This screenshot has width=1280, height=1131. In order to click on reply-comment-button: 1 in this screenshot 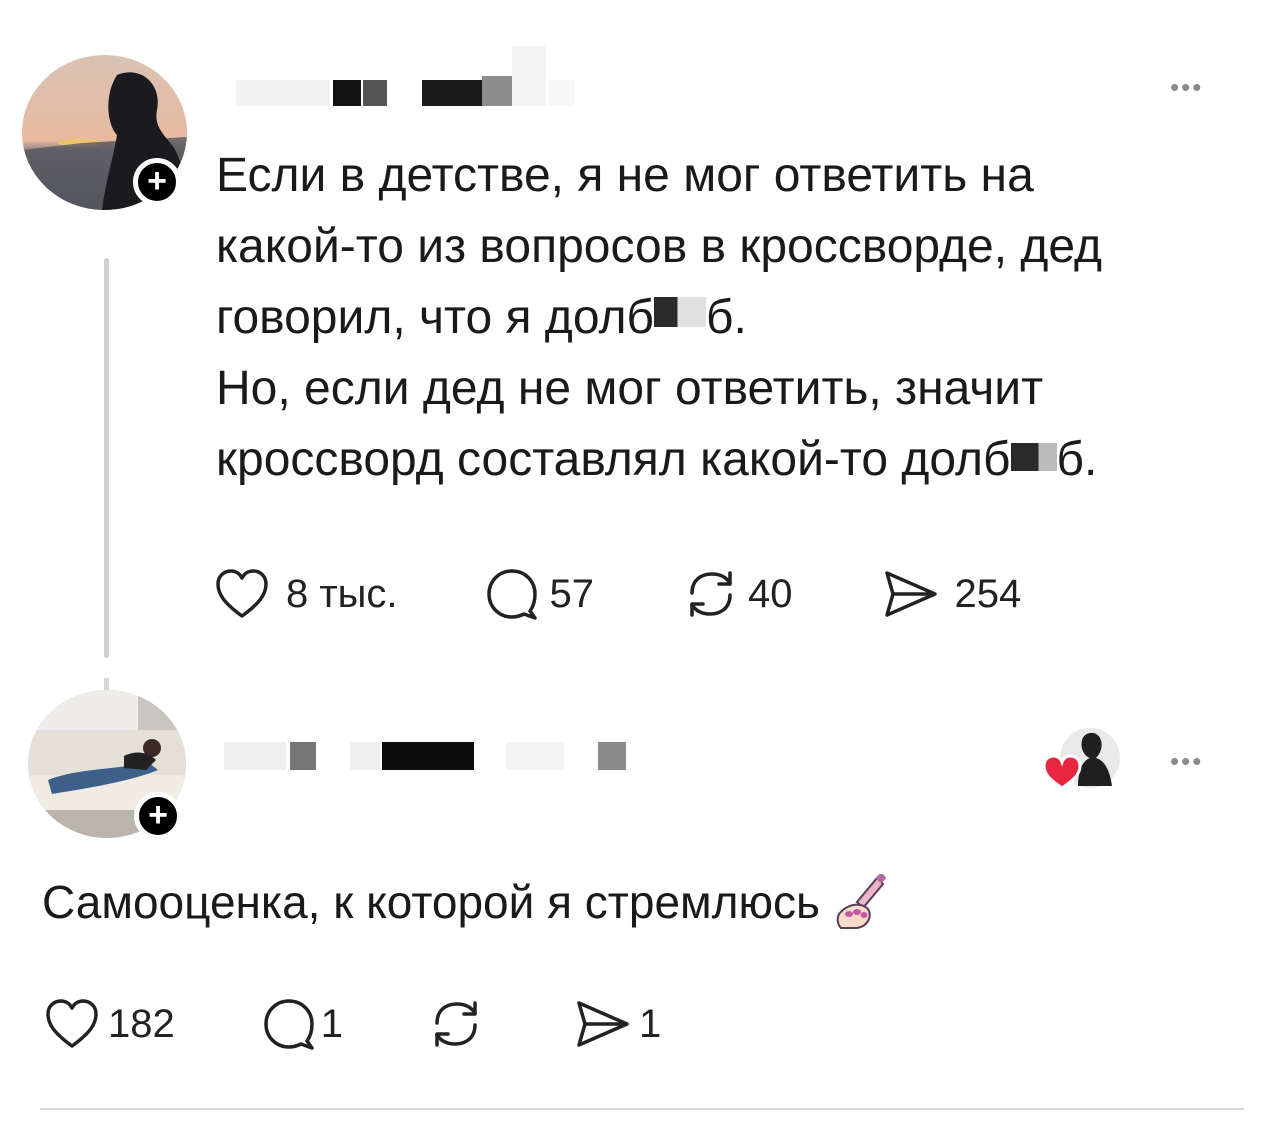, I will do `click(302, 1024)`.